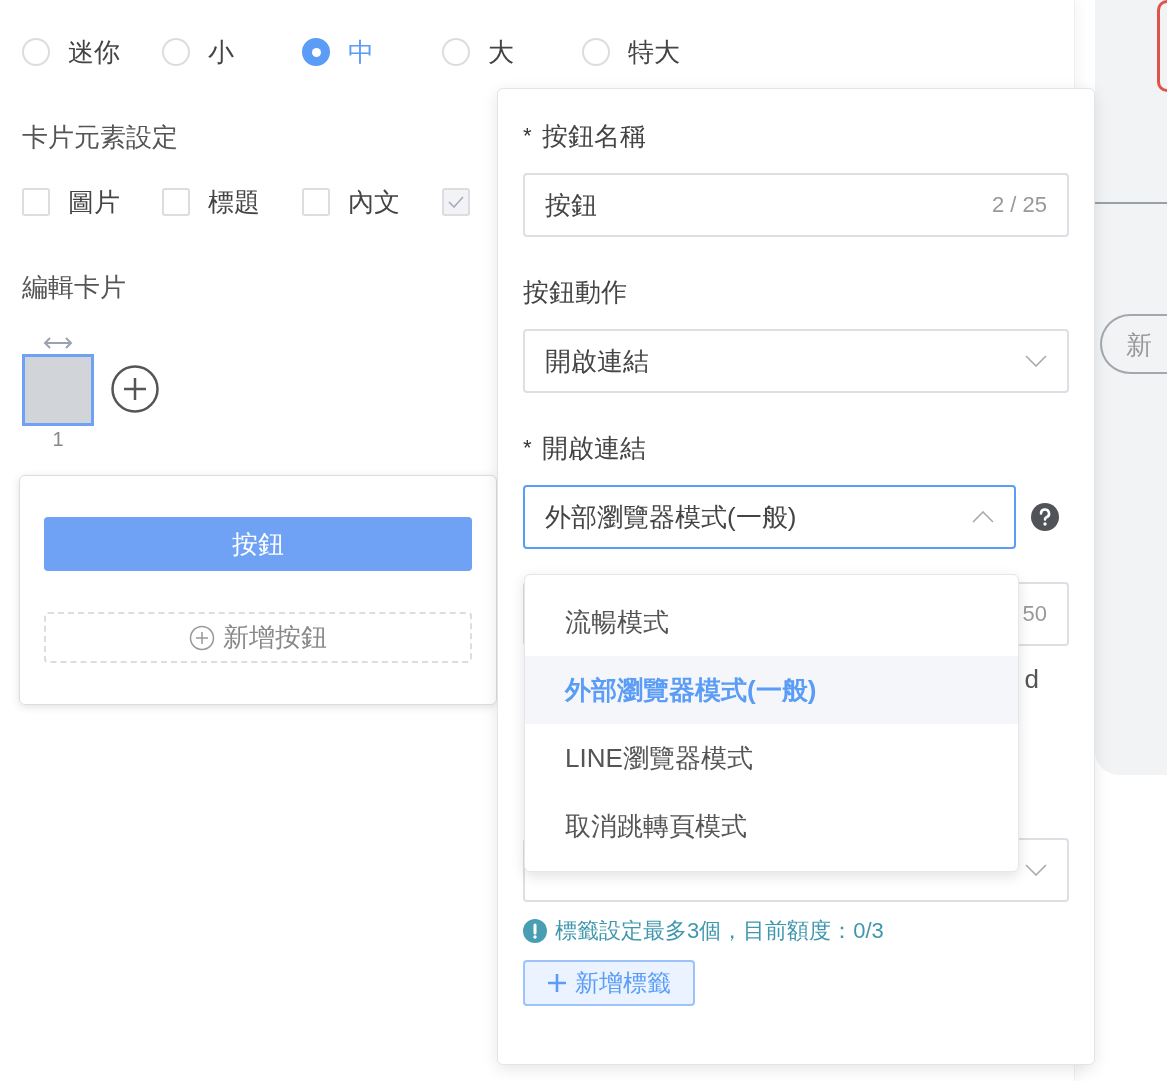  Describe the element at coordinates (1031, 679) in the screenshot. I see `text-fragment: d` at that location.